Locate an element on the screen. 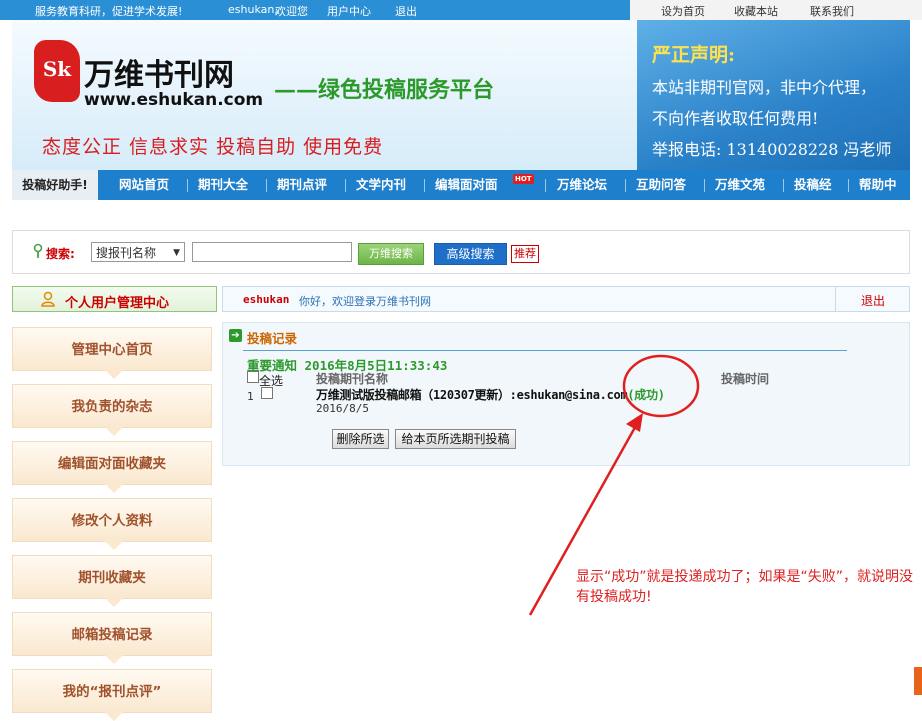 Image resolution: width=922 pixels, height=721 pixels. annotation-text: 显示“成功”就是投递成功了；如果是“失败”，就说明没有投稿成功! is located at coordinates (745, 587).